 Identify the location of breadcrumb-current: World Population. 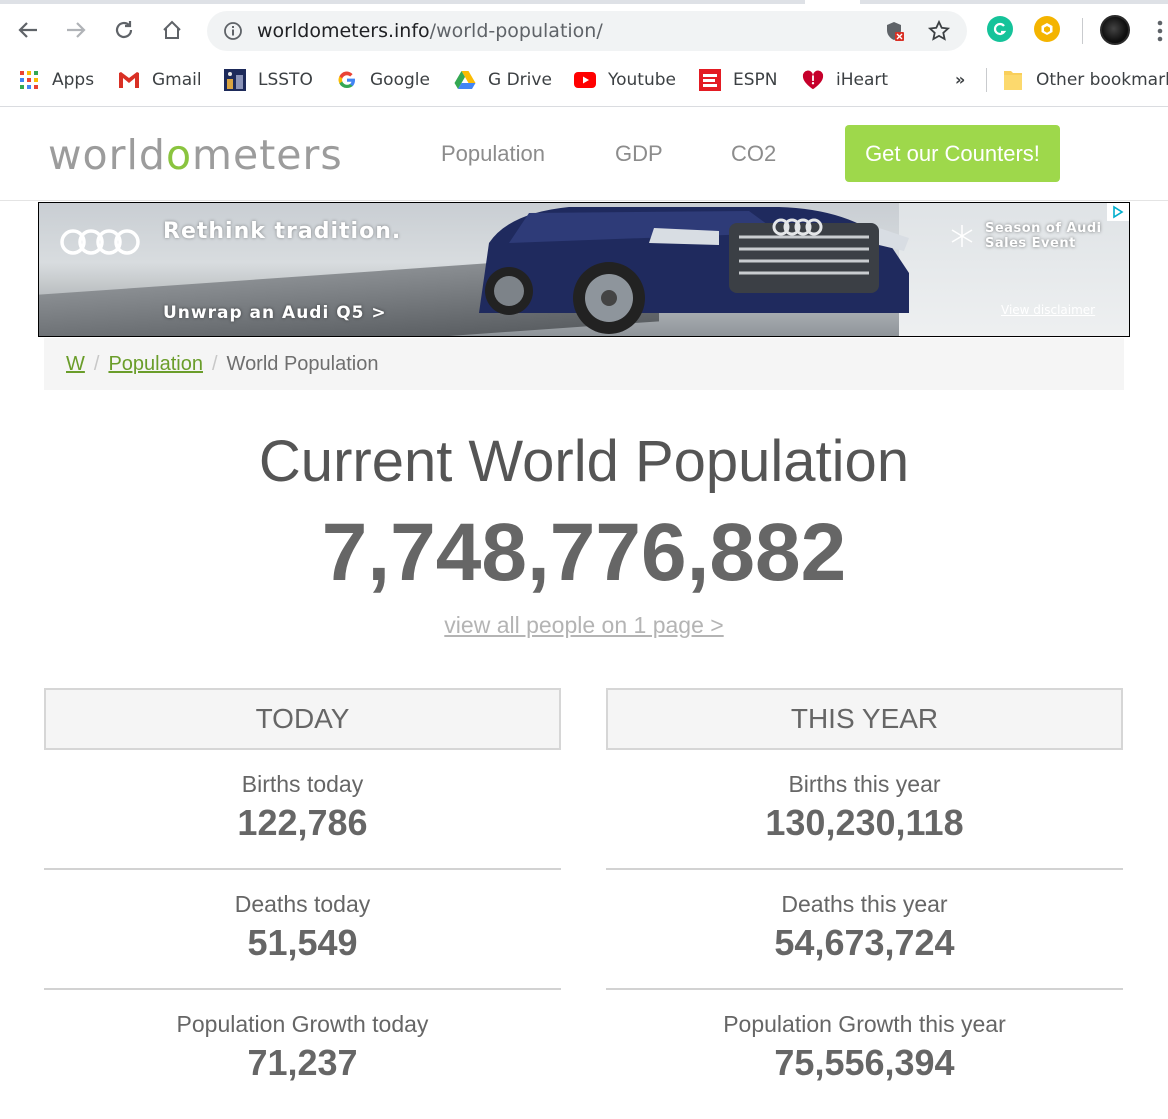
(302, 363).